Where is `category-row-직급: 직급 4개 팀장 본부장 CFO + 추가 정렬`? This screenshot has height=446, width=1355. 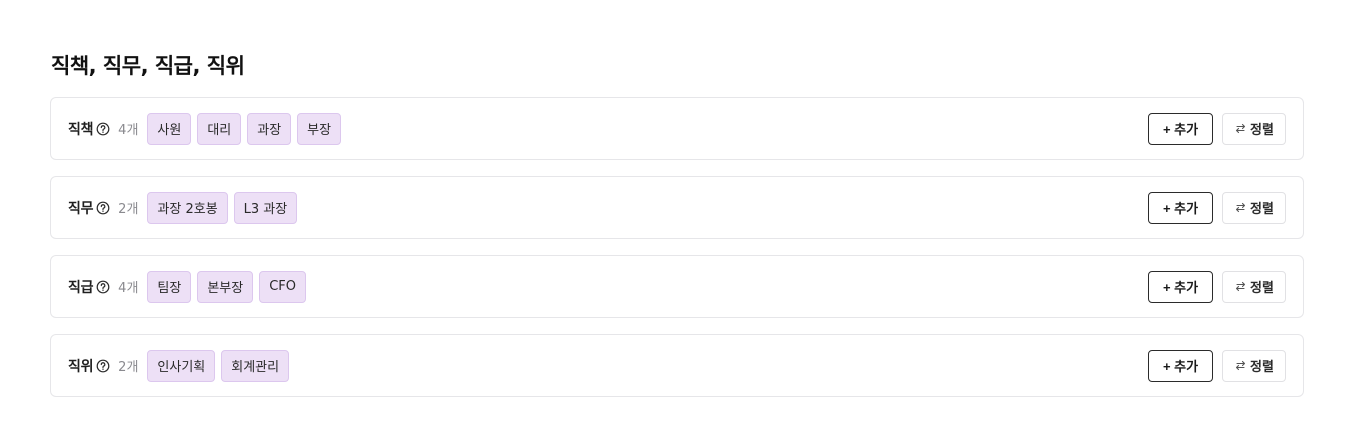 category-row-직급: 직급 4개 팀장 본부장 CFO + 추가 정렬 is located at coordinates (677, 286).